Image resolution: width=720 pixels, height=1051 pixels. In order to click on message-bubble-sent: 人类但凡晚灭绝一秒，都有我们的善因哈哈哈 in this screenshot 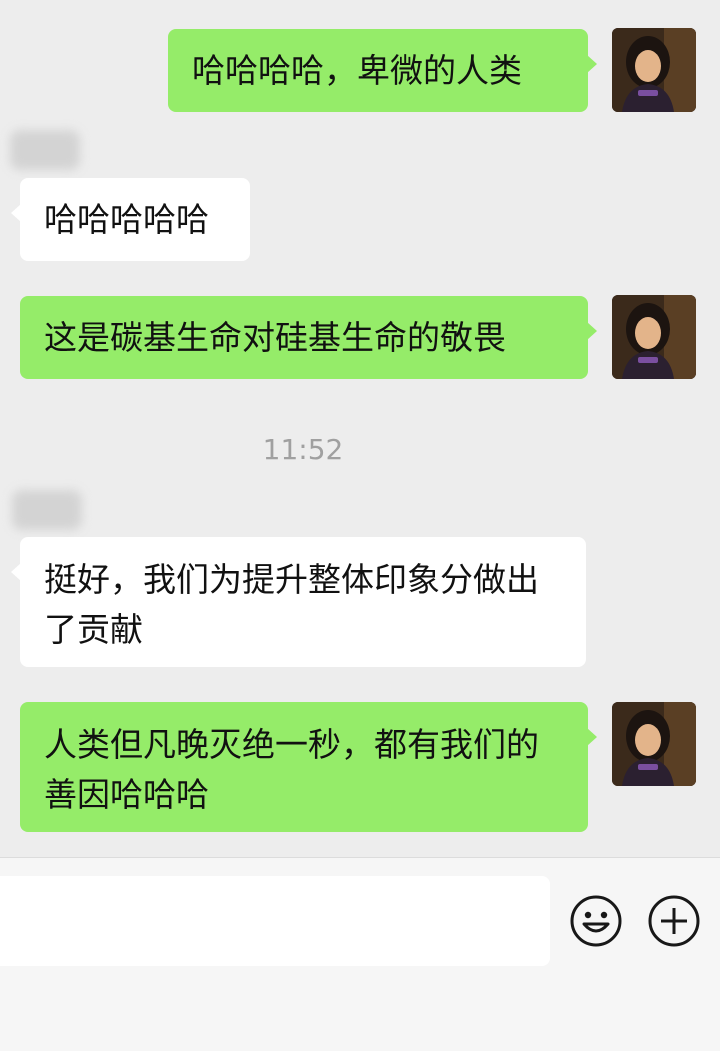, I will do `click(308, 767)`.